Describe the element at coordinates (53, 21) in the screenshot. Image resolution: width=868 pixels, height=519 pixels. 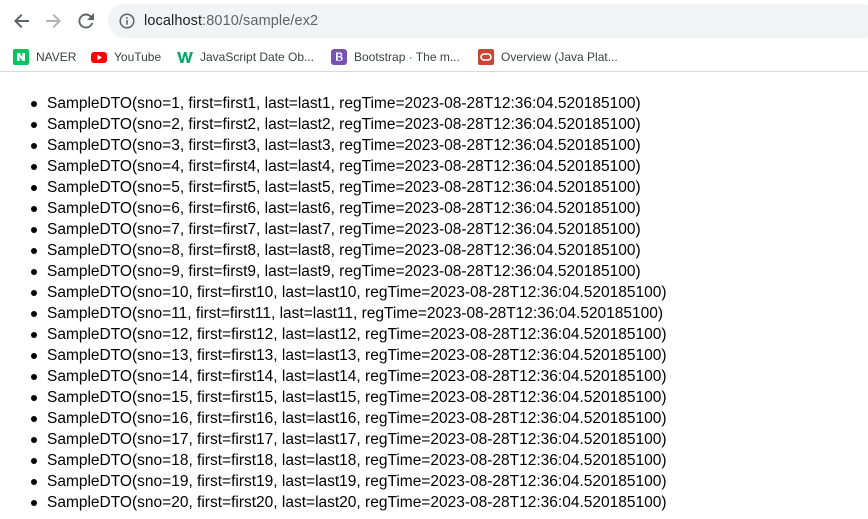
I see `forward-arrow-icon` at that location.